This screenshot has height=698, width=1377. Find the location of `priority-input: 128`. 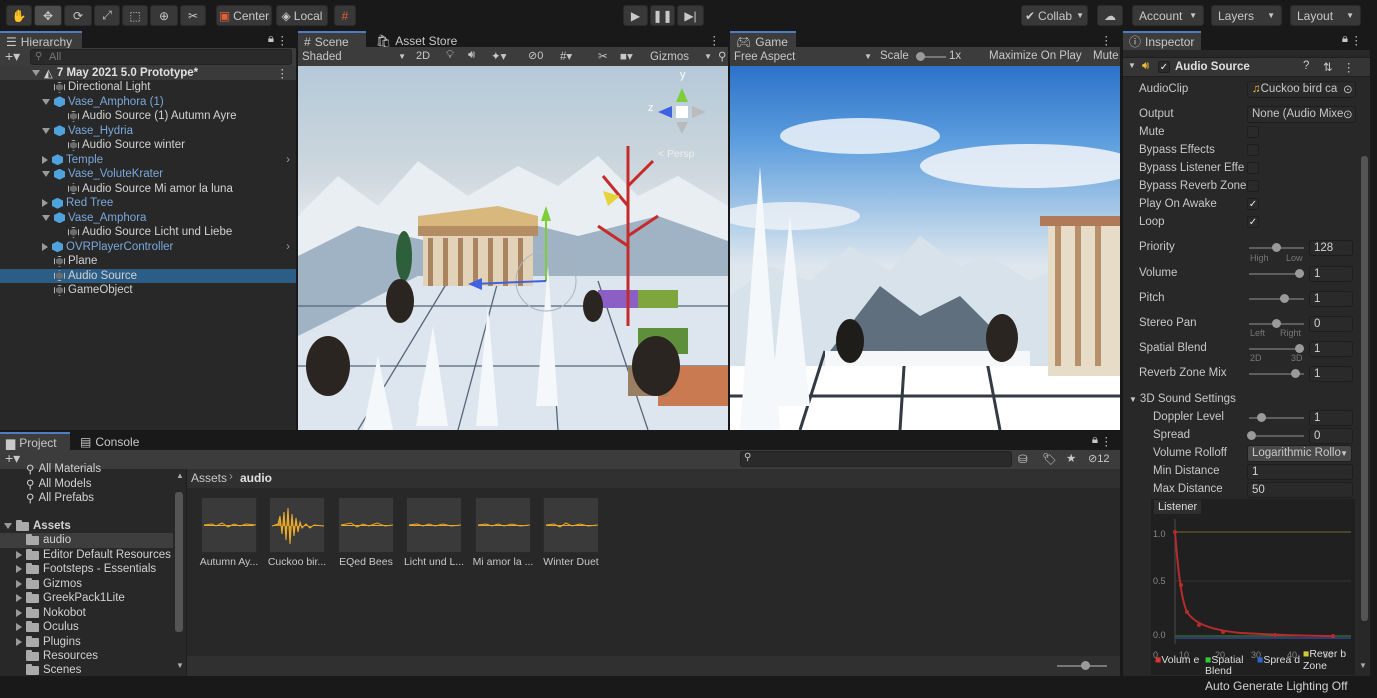

priority-input: 128 is located at coordinates (1331, 248).